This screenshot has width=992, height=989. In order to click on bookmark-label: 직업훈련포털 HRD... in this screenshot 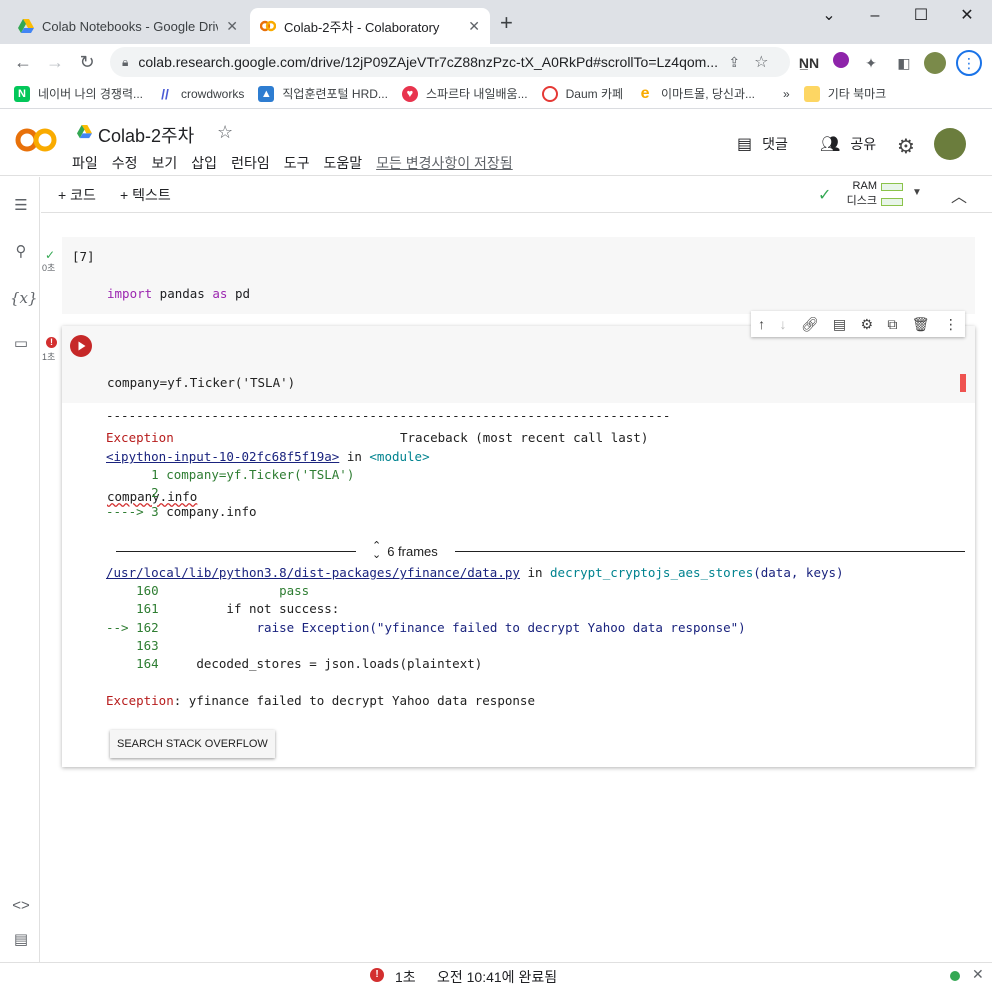, I will do `click(335, 94)`.